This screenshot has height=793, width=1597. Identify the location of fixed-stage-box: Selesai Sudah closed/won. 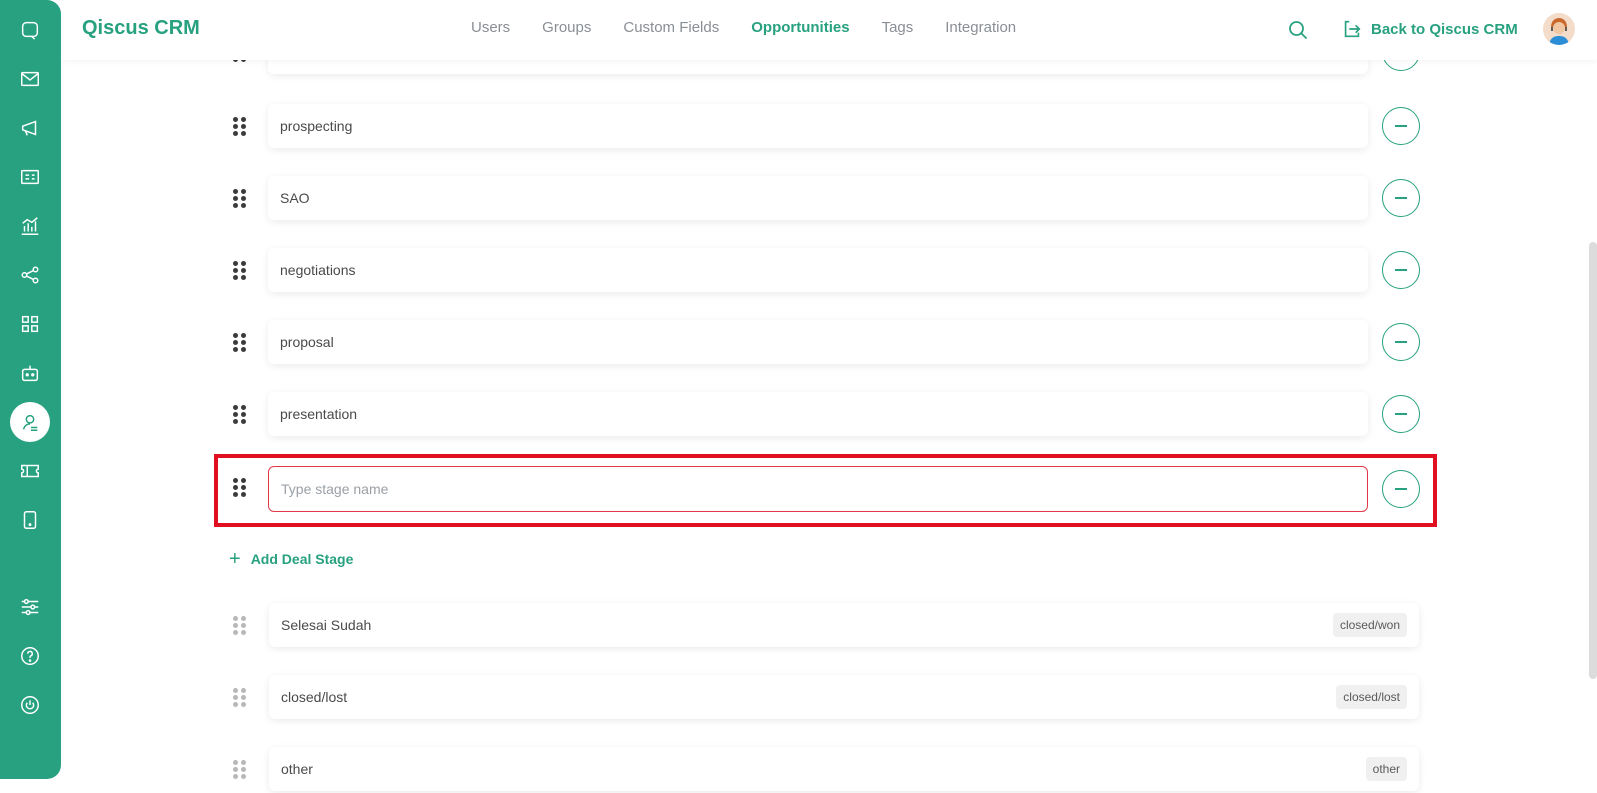
(844, 625).